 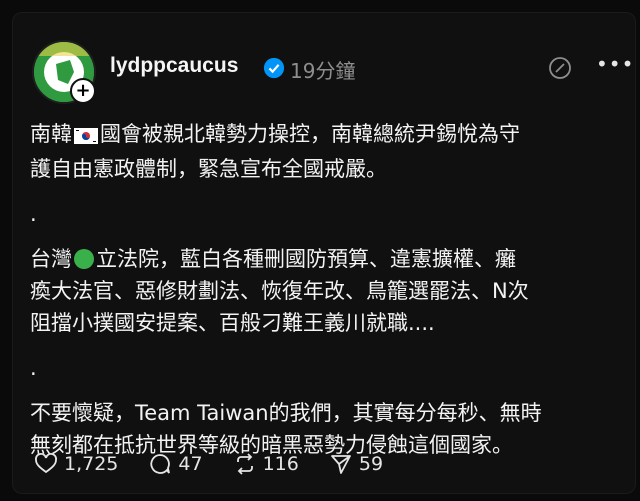 What do you see at coordinates (371, 464) in the screenshot?
I see `share-count: 59` at bounding box center [371, 464].